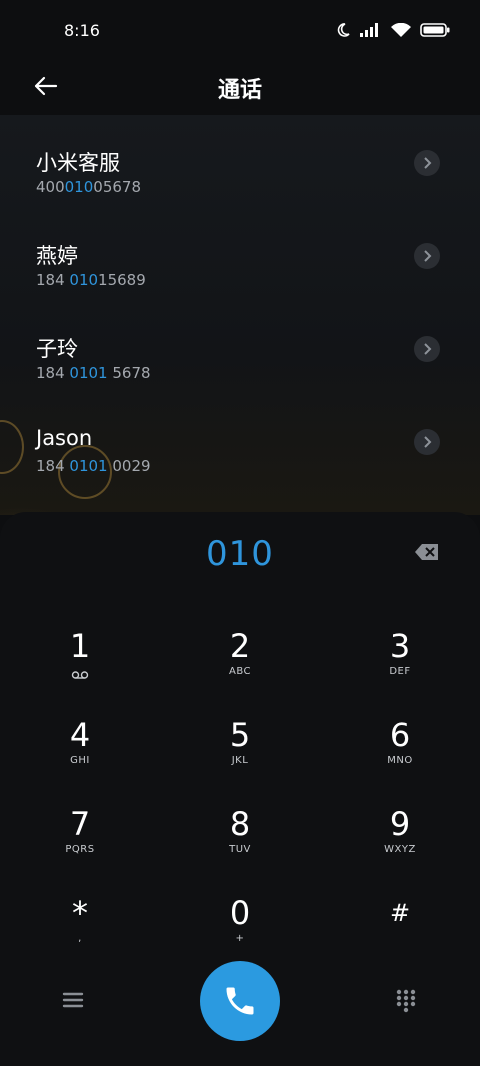 This screenshot has width=480, height=1066. I want to click on dialed-number: 010, so click(240, 554).